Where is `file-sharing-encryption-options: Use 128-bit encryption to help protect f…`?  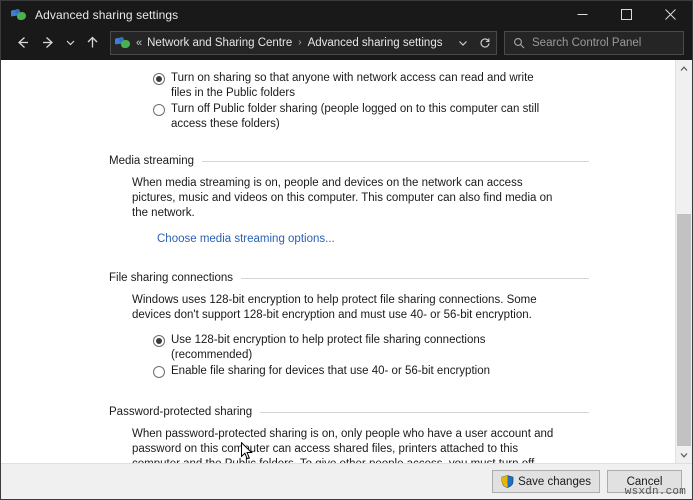
file-sharing-encryption-options: Use 128-bit encryption to help protect f… is located at coordinates (338, 356).